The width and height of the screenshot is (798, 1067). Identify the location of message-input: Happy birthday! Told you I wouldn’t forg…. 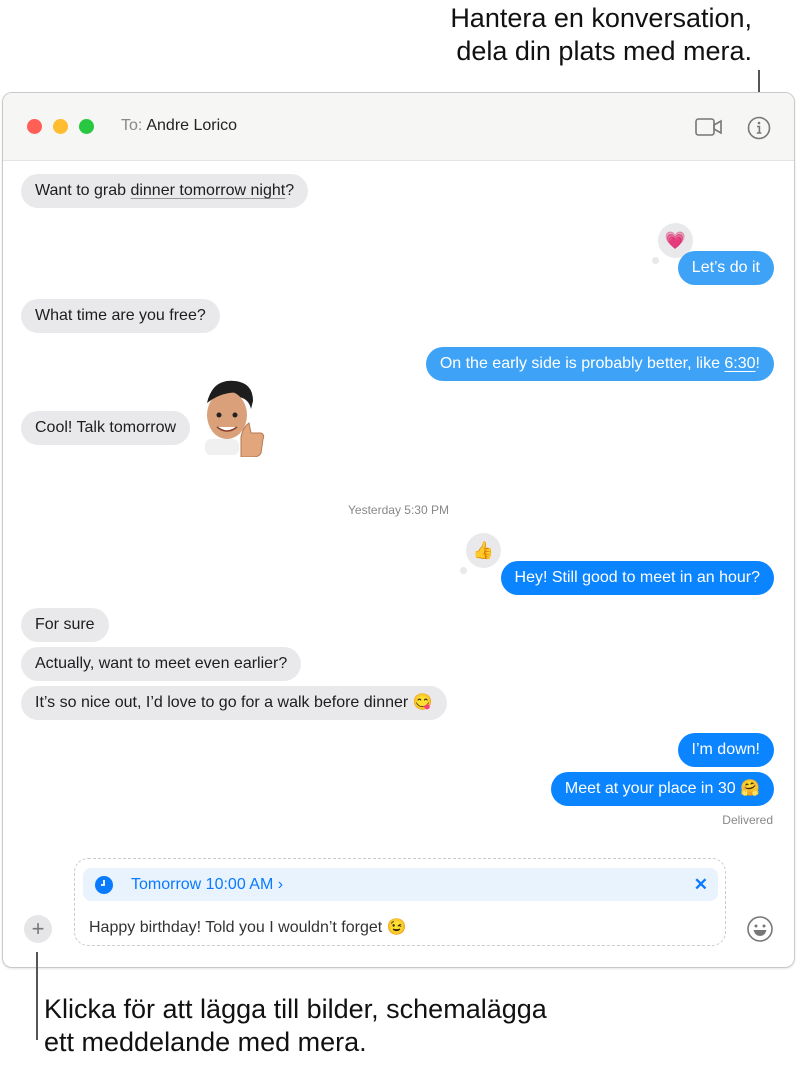
(248, 927).